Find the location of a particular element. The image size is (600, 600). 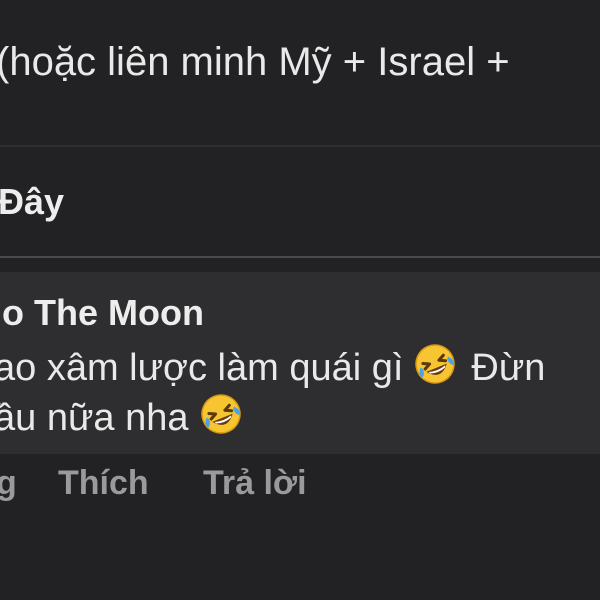

comment-text-line-2: ầu nữa nha is located at coordinates (121, 417).